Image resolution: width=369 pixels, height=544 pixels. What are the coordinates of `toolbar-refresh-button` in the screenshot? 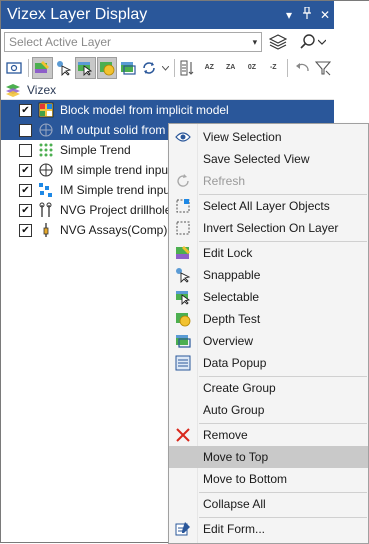 It's located at (149, 68).